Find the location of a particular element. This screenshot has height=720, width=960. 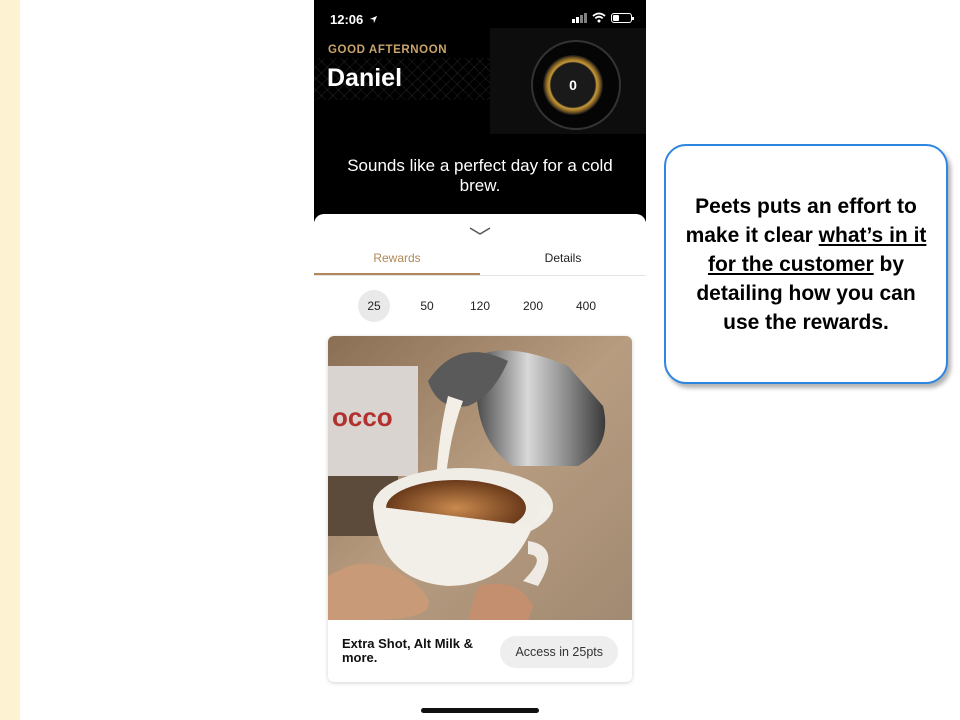

chevron-down-icon is located at coordinates (480, 231).